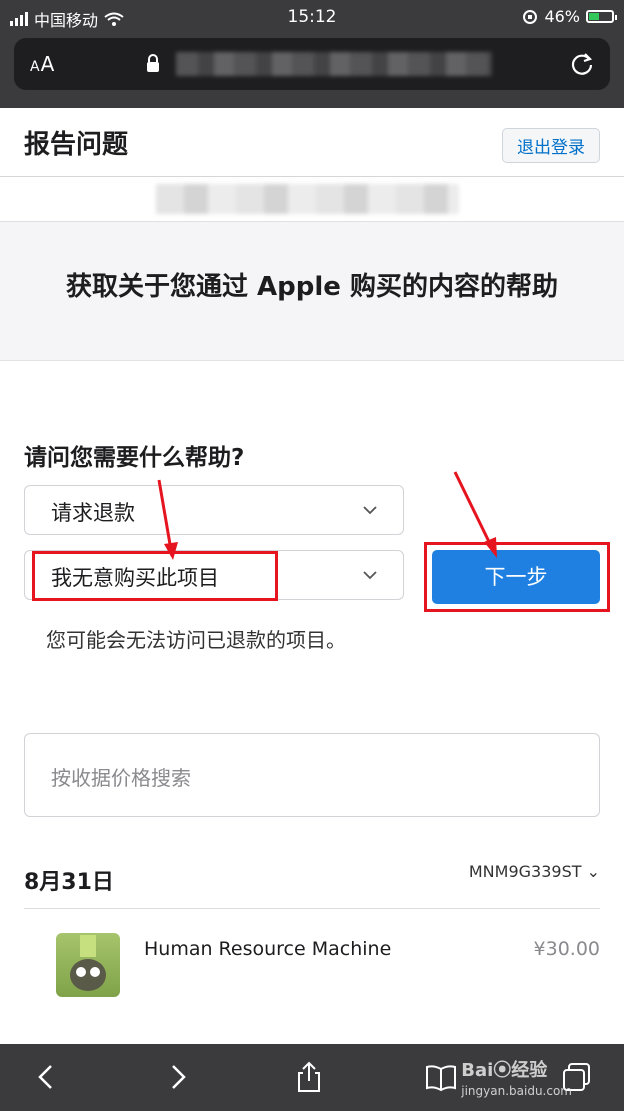 The image size is (624, 1111). What do you see at coordinates (47, 1077) in the screenshot?
I see `back-icon` at bounding box center [47, 1077].